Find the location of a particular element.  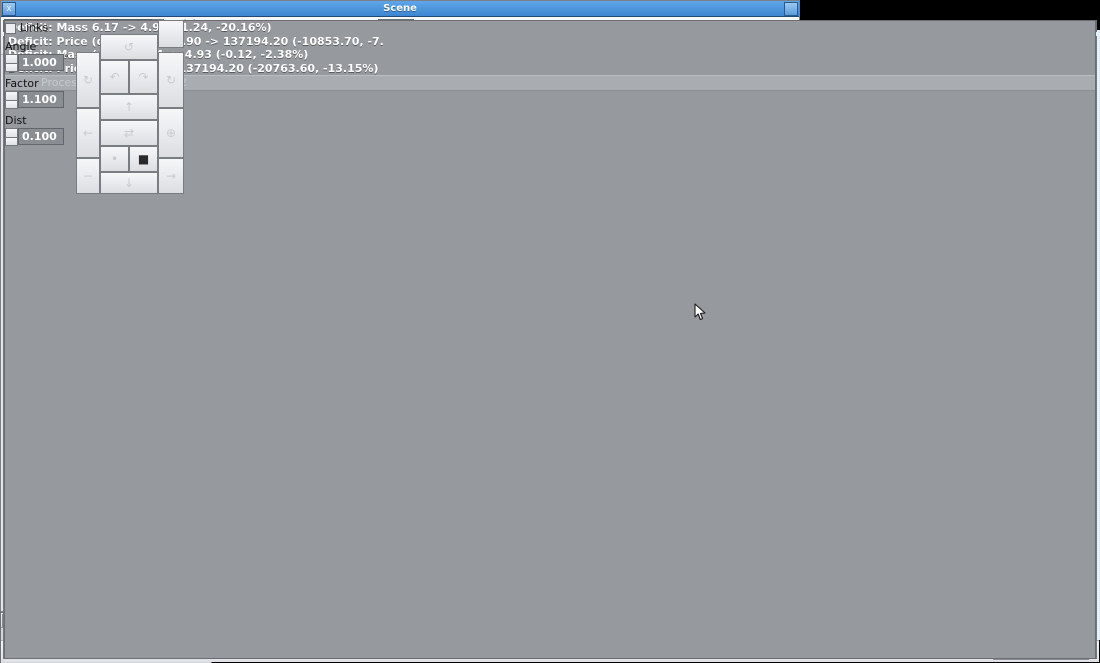

reset-button is located at coordinates (171, 34).